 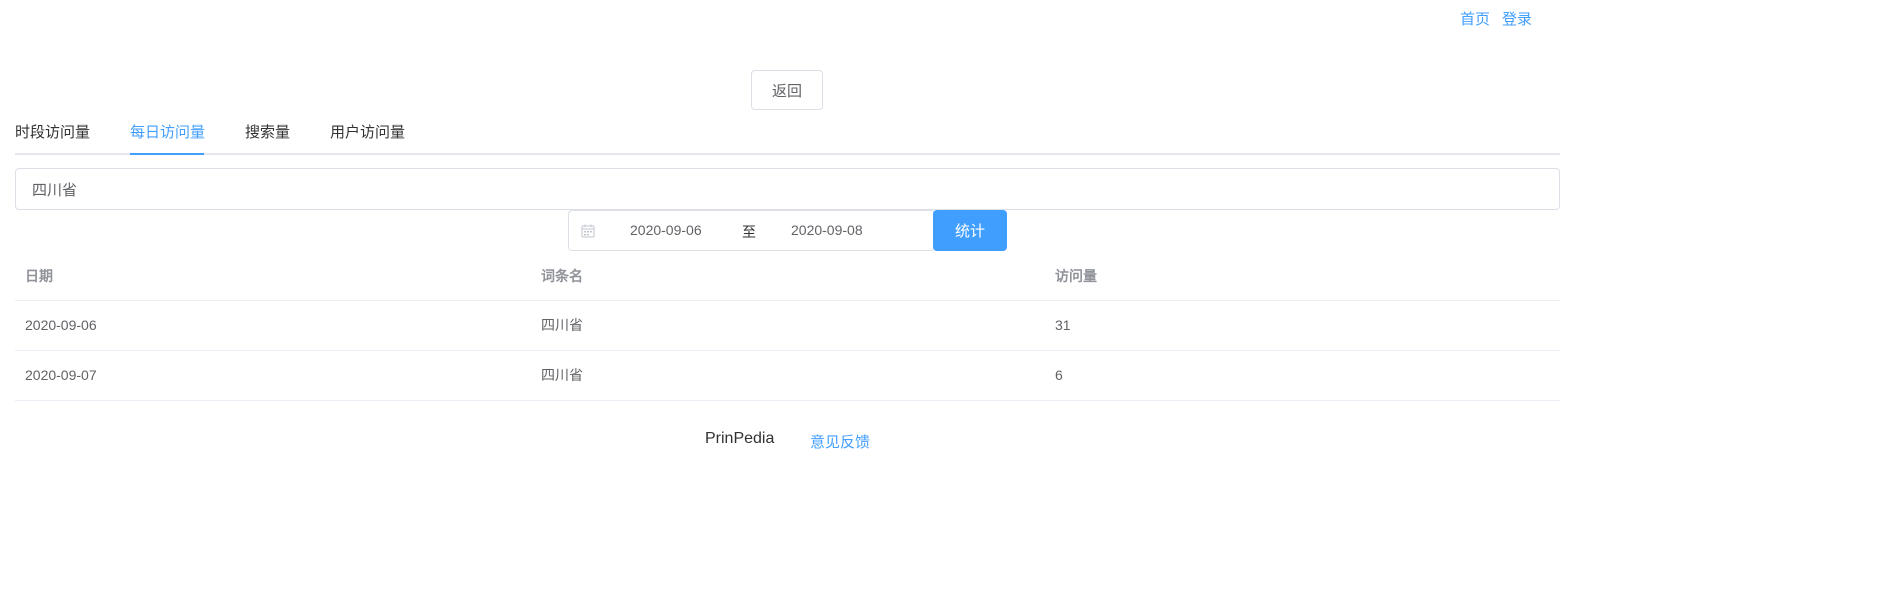 I want to click on calendar-icon, so click(x=588, y=231).